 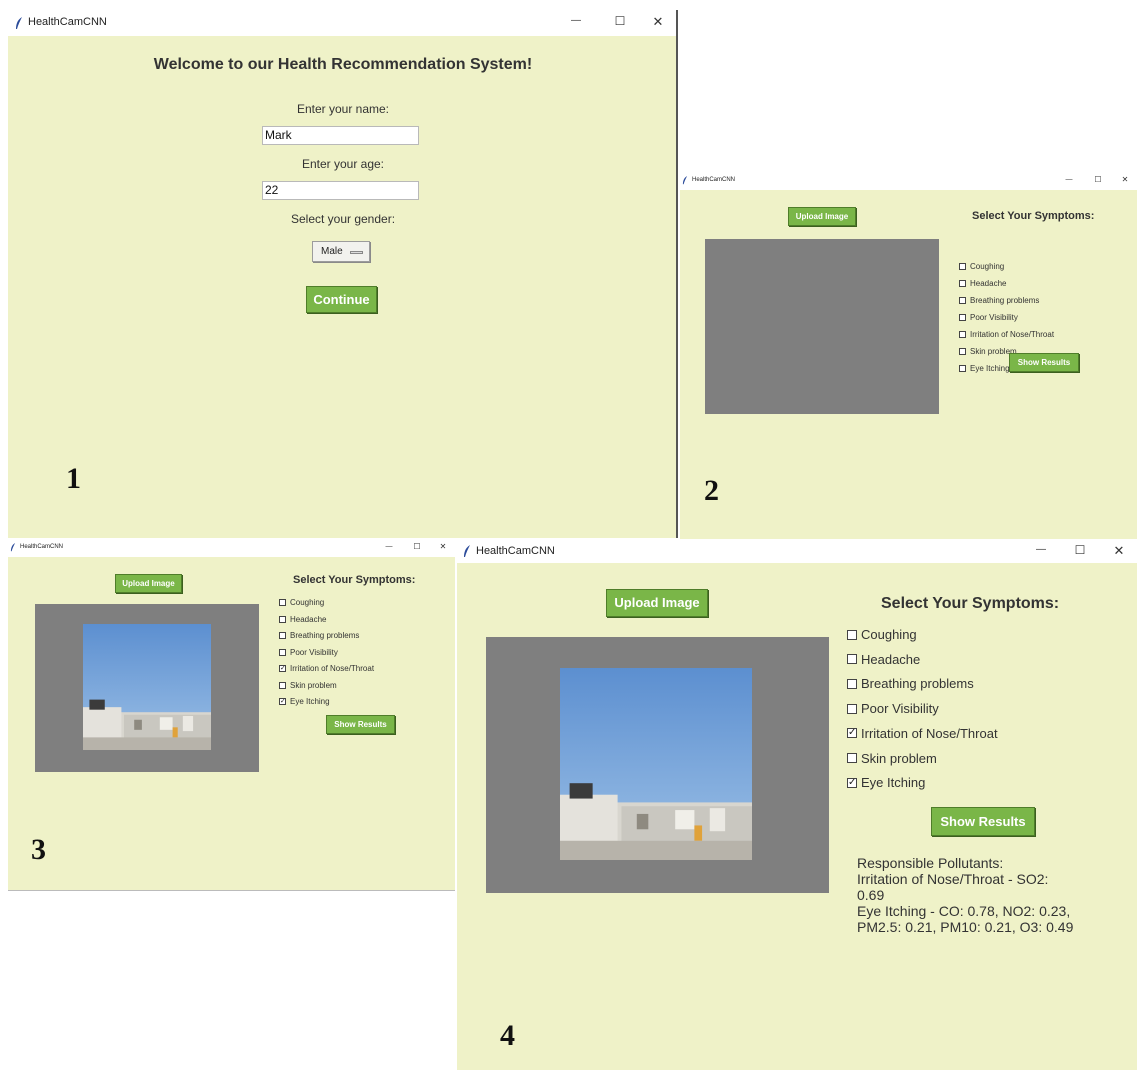 What do you see at coordinates (73, 478) in the screenshot?
I see `panel-label-1: 1` at bounding box center [73, 478].